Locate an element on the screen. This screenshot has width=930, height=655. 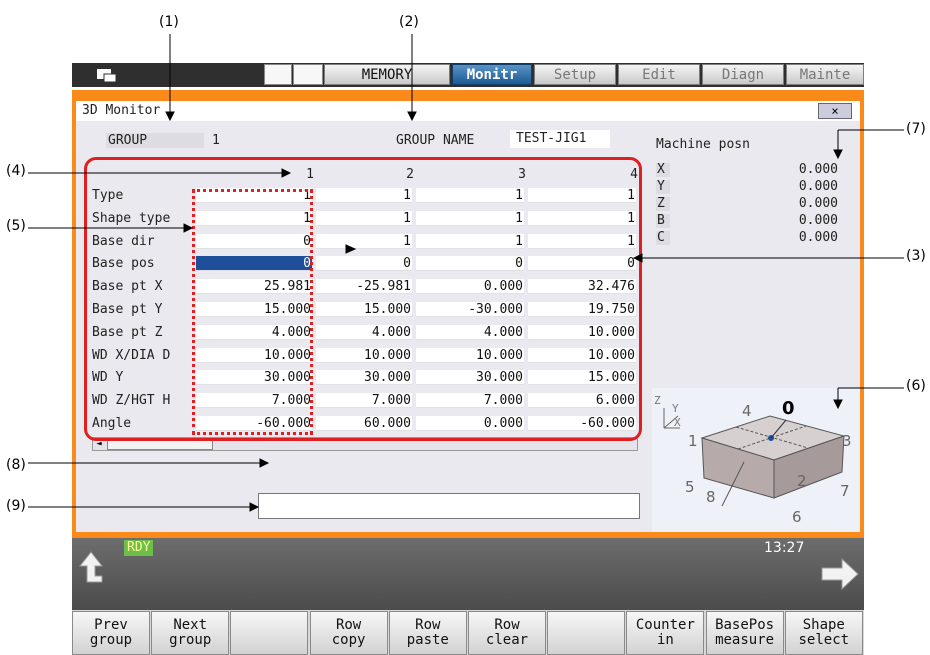
callout-3: (3) is located at coordinates (916, 256).